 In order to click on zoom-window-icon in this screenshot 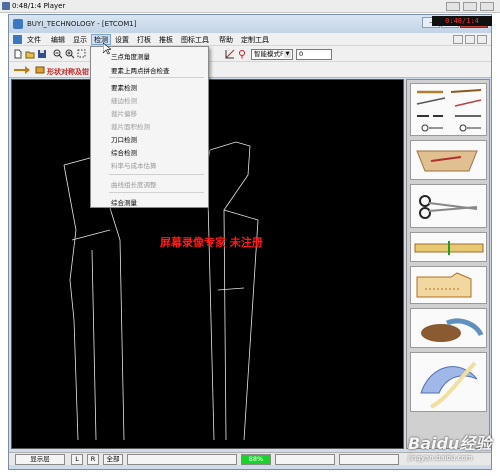, I will do `click(82, 54)`.